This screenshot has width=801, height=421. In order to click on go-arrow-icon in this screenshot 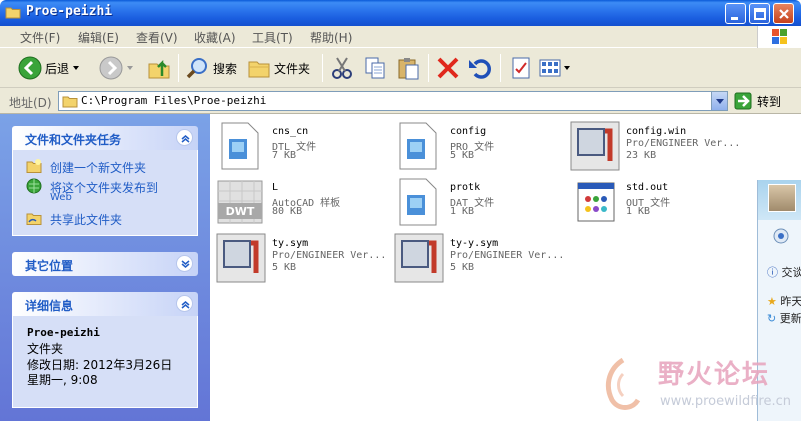, I will do `click(743, 101)`.